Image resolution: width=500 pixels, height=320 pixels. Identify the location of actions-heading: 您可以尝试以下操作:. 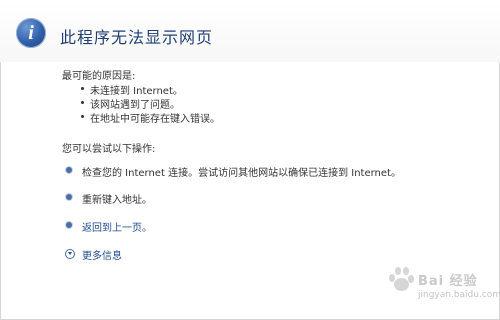
(109, 149).